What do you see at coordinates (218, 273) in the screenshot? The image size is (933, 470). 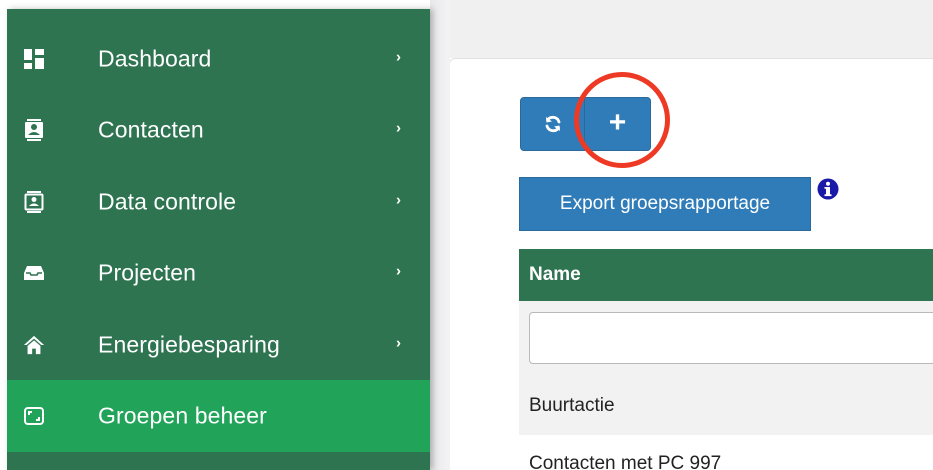 I see `sidebar-item-projecten: Projecten ›` at bounding box center [218, 273].